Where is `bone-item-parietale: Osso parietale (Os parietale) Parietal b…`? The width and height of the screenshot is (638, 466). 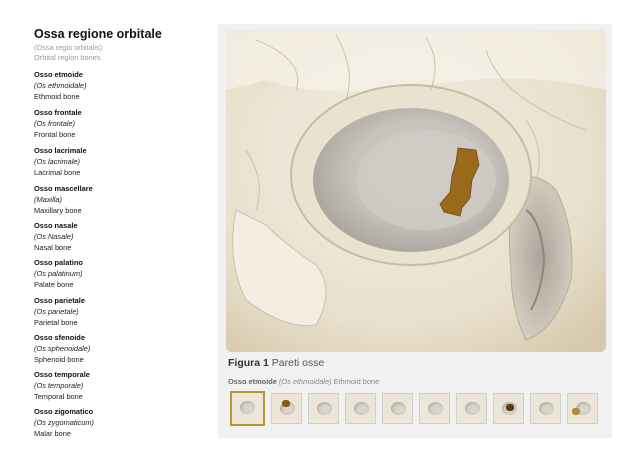 bone-item-parietale: Osso parietale (Os parietale) Parietal b… is located at coordinates (124, 311).